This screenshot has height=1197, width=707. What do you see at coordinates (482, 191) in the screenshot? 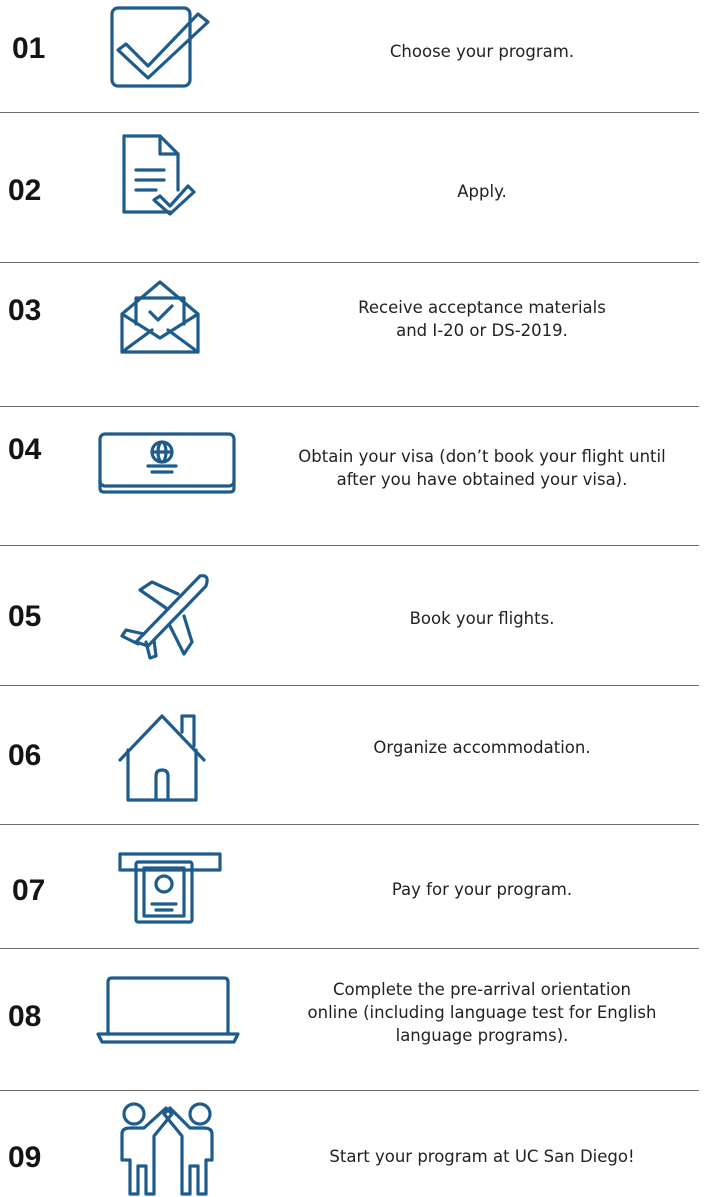
I see `step-text: Apply.` at bounding box center [482, 191].